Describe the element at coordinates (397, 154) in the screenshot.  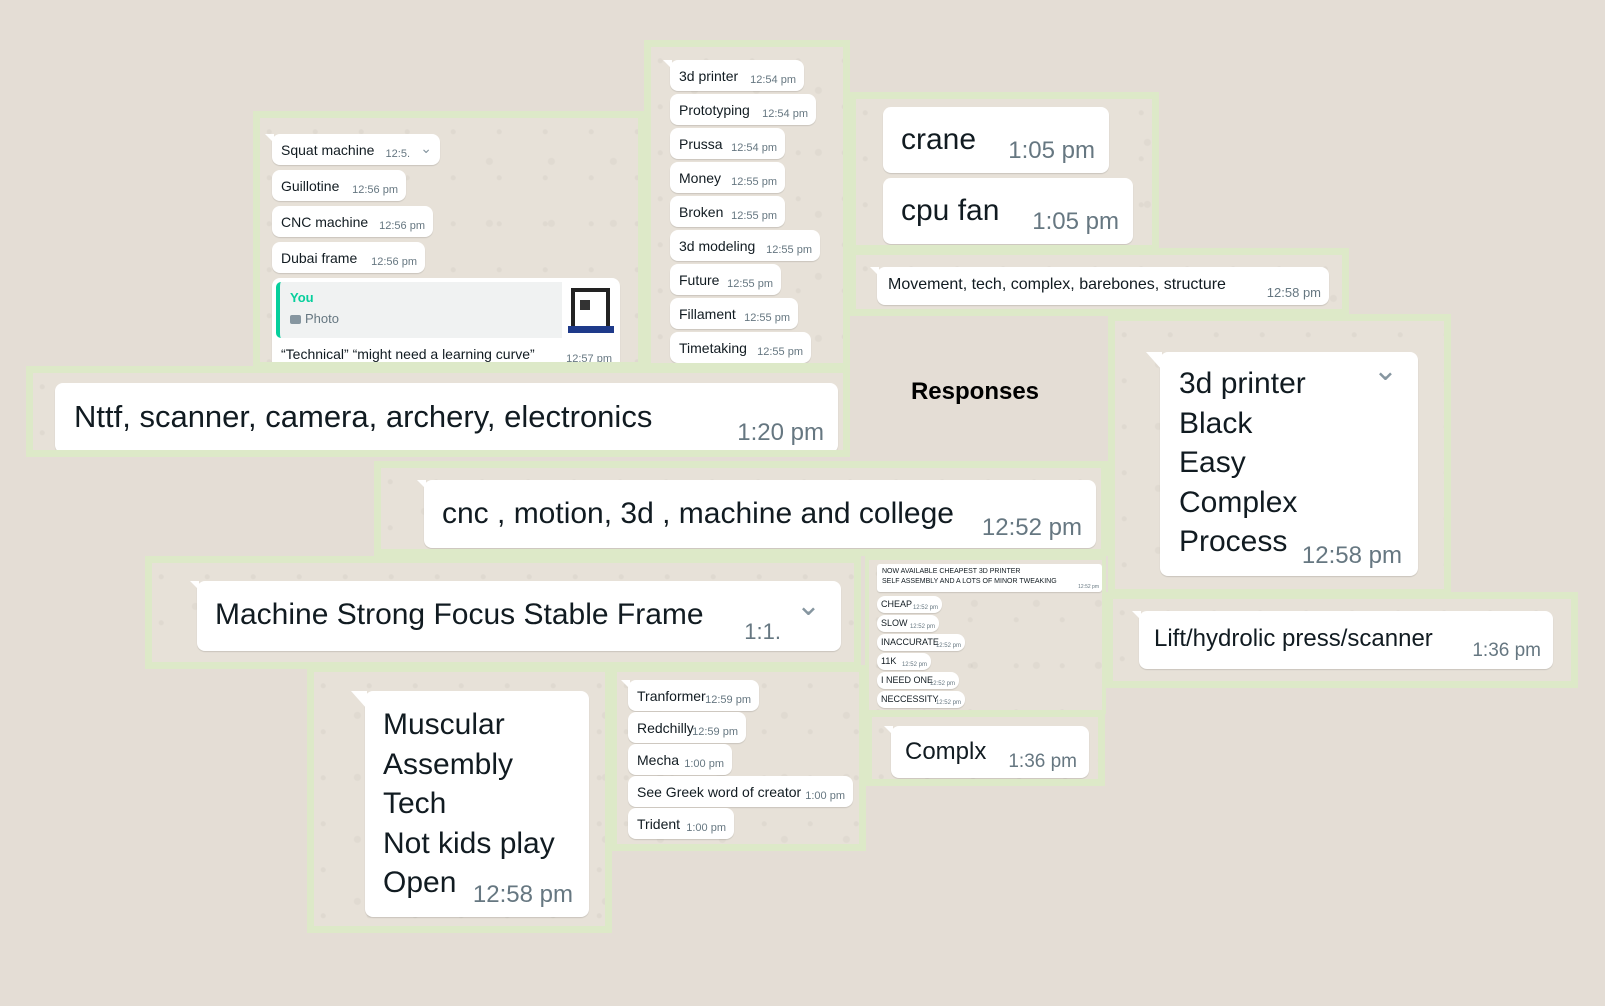
I see `message-time: 12:5.` at that location.